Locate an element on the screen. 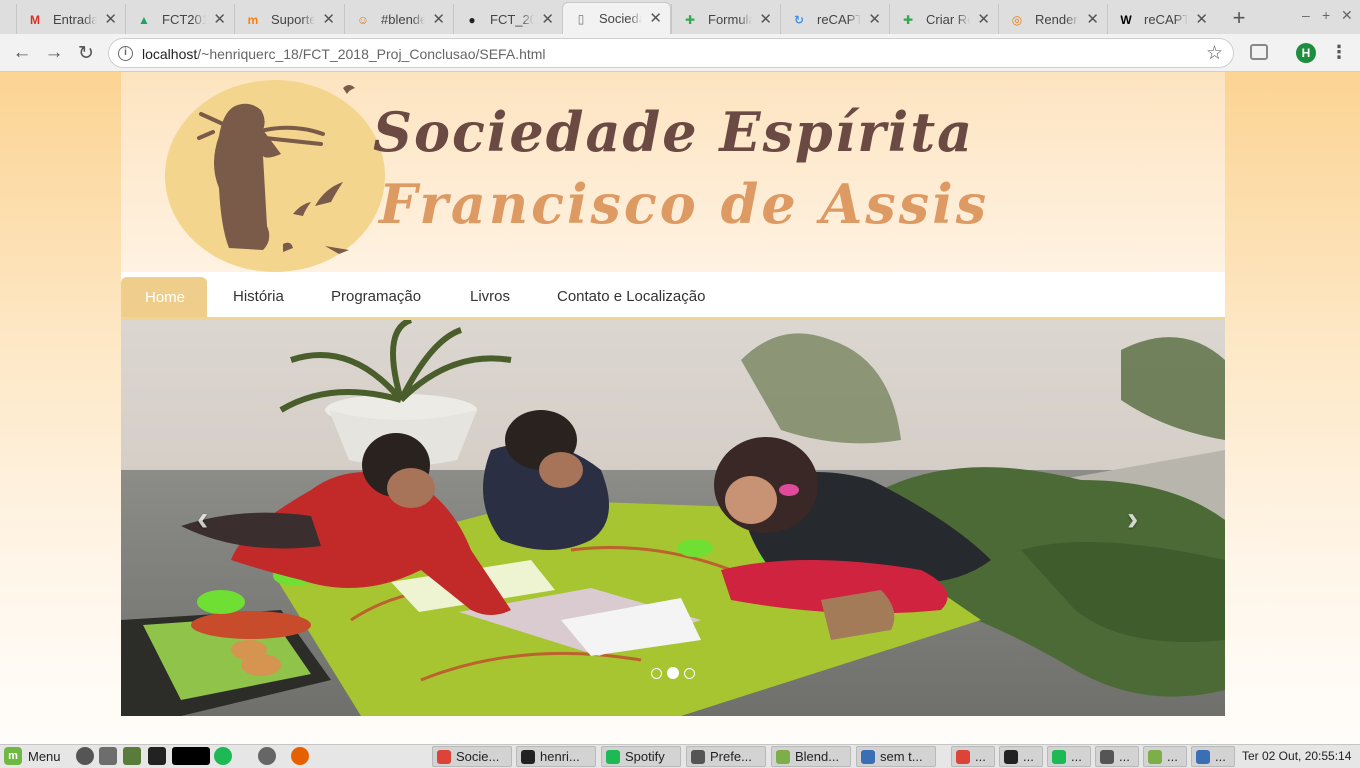  nav-item-contato: Contato e Localização is located at coordinates (631, 296).